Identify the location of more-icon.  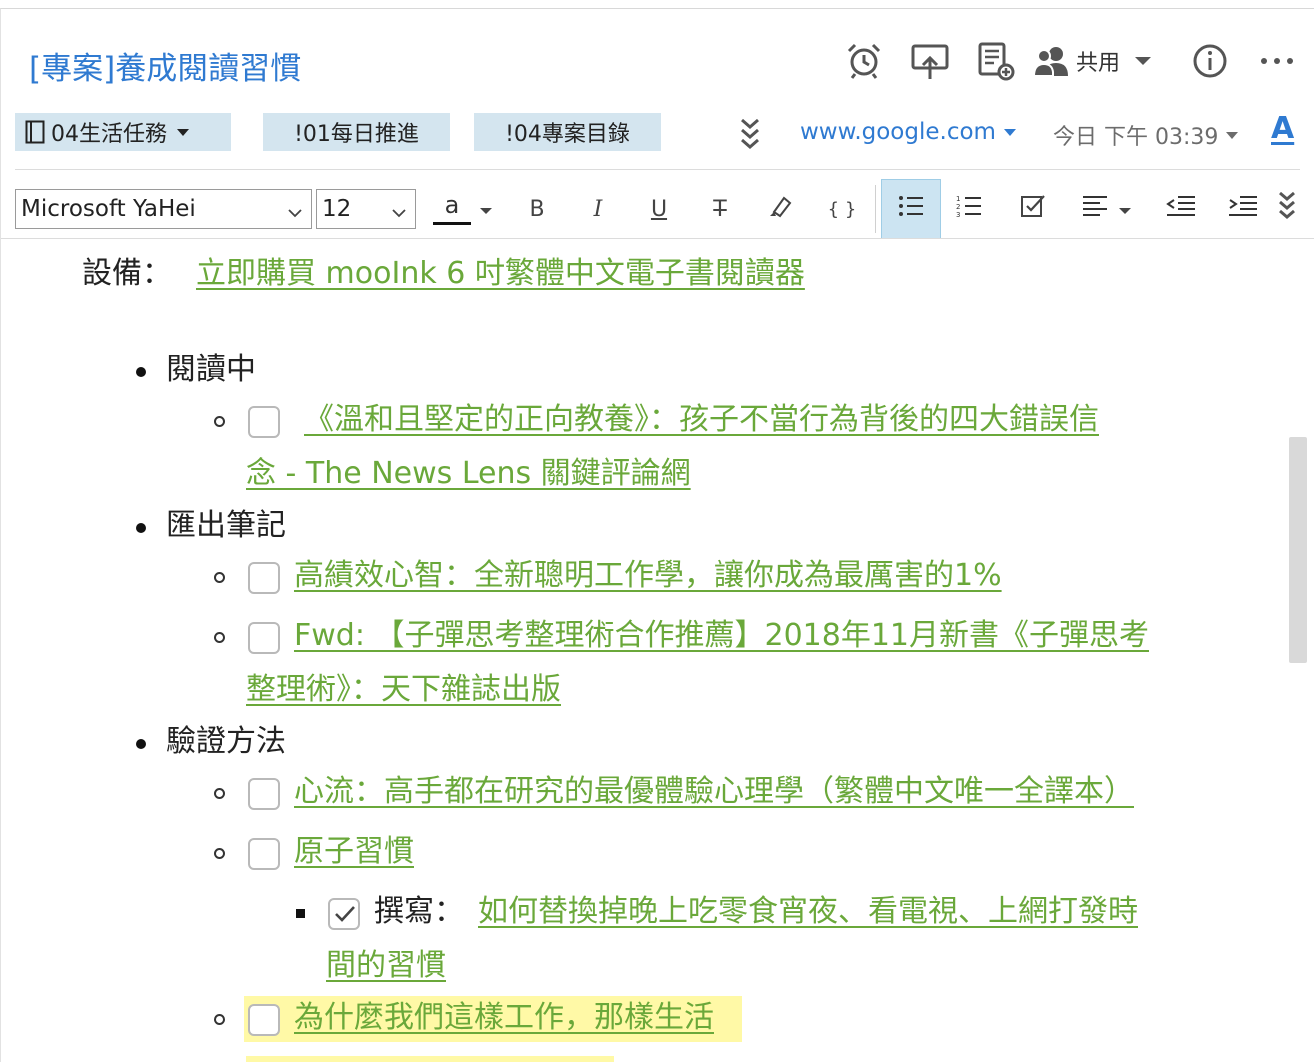
(1277, 61).